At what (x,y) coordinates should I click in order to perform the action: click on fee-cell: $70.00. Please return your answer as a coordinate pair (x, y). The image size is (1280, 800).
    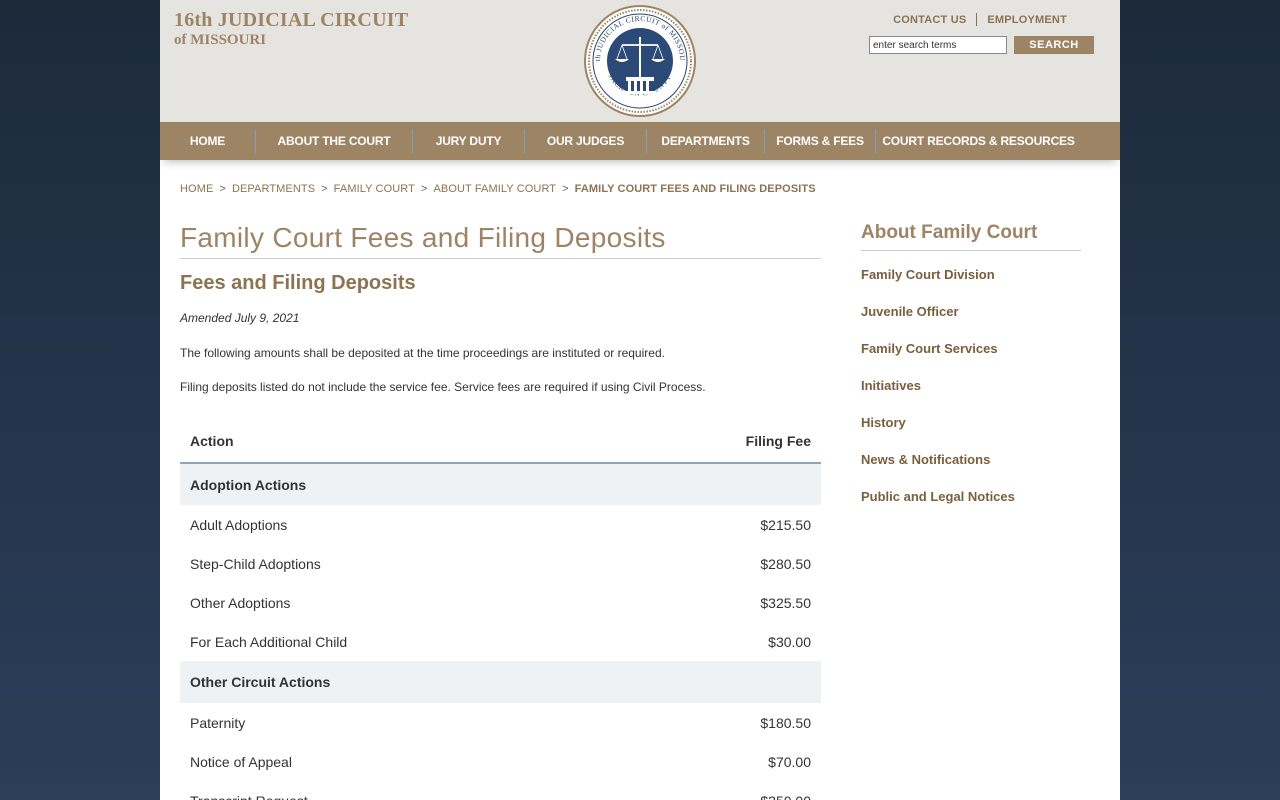
    Looking at the image, I should click on (789, 761).